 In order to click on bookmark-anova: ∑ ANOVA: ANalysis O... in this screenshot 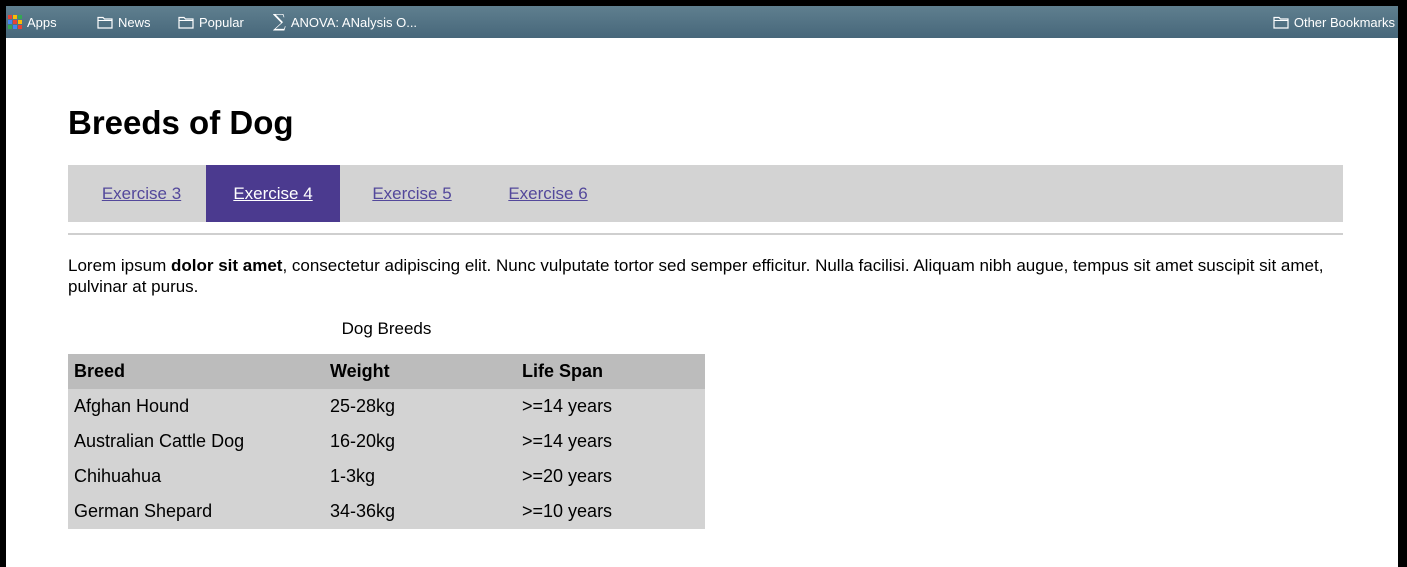, I will do `click(345, 22)`.